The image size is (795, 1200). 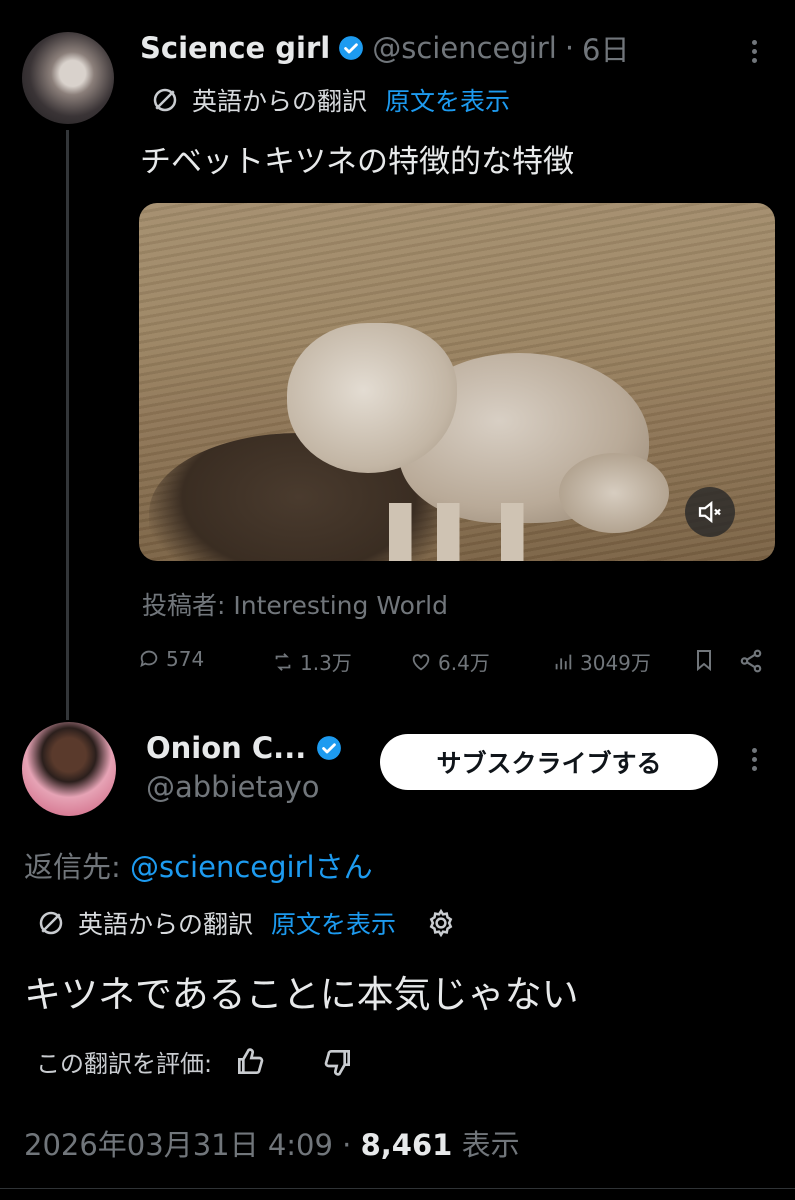 I want to click on translation-settings-gear-icon, so click(x=441, y=923).